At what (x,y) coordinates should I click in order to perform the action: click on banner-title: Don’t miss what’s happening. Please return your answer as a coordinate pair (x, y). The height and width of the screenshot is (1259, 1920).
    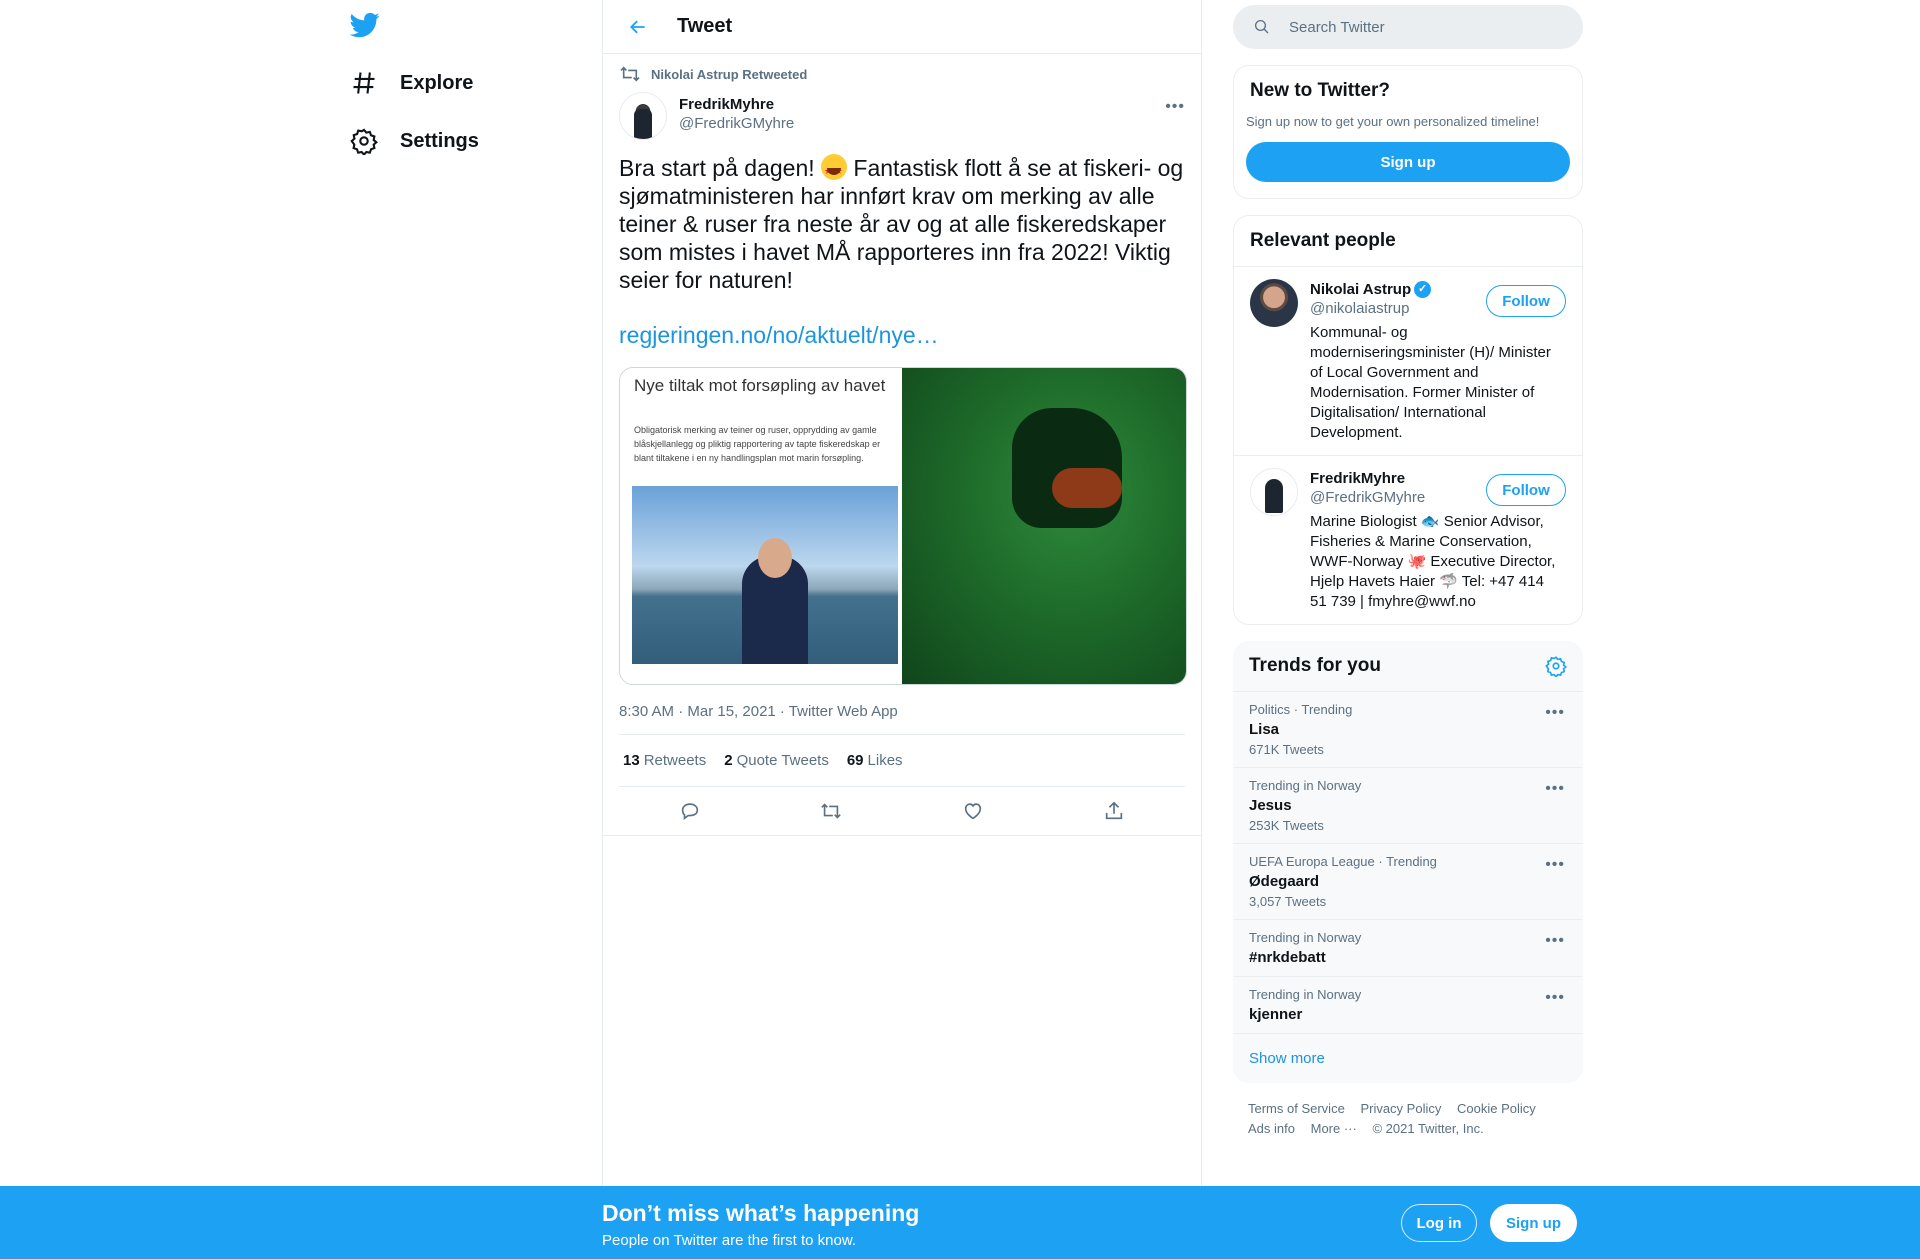
    Looking at the image, I should click on (761, 1213).